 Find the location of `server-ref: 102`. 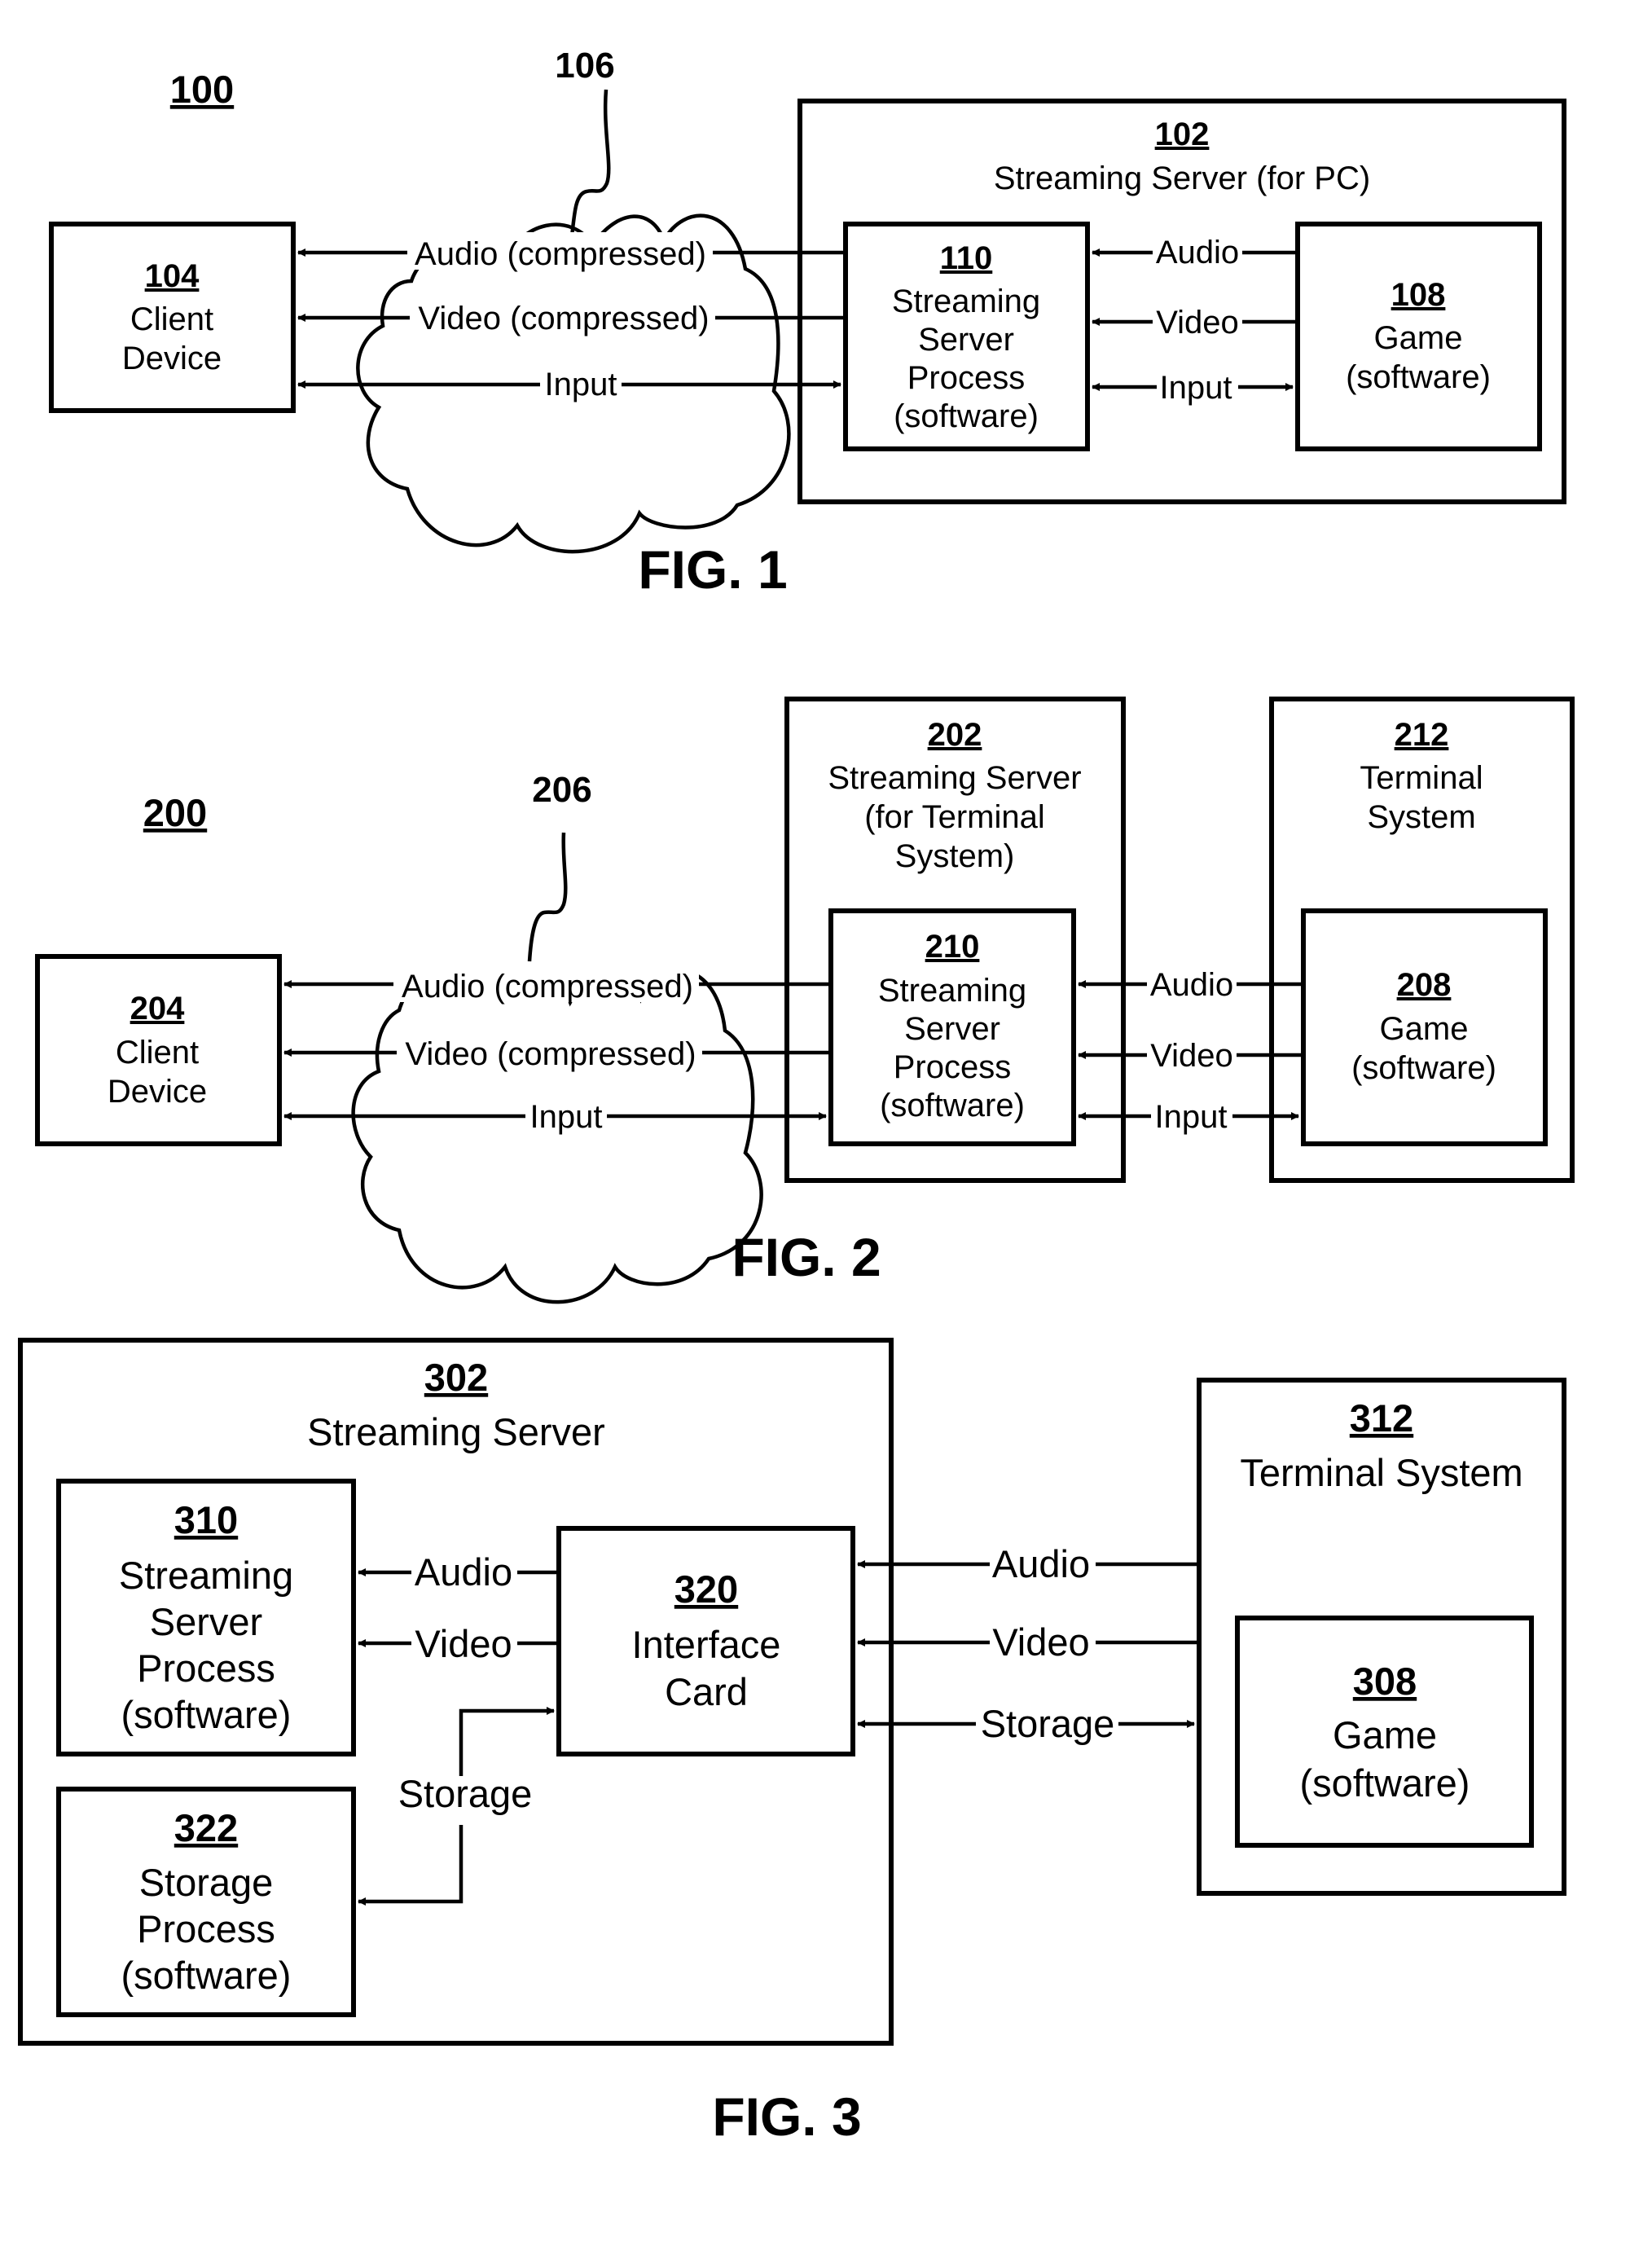

server-ref: 102 is located at coordinates (1182, 134).